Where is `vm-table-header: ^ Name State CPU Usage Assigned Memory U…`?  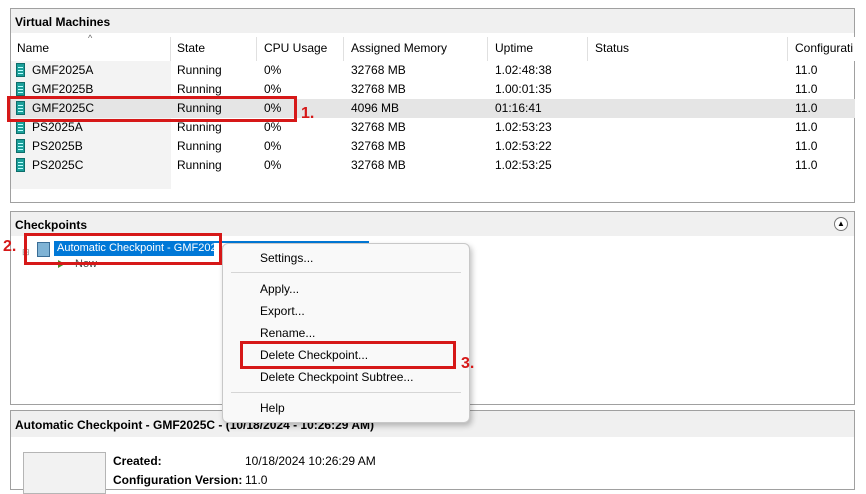
vm-table-header: ^ Name State CPU Usage Assigned Memory U… is located at coordinates (433, 47).